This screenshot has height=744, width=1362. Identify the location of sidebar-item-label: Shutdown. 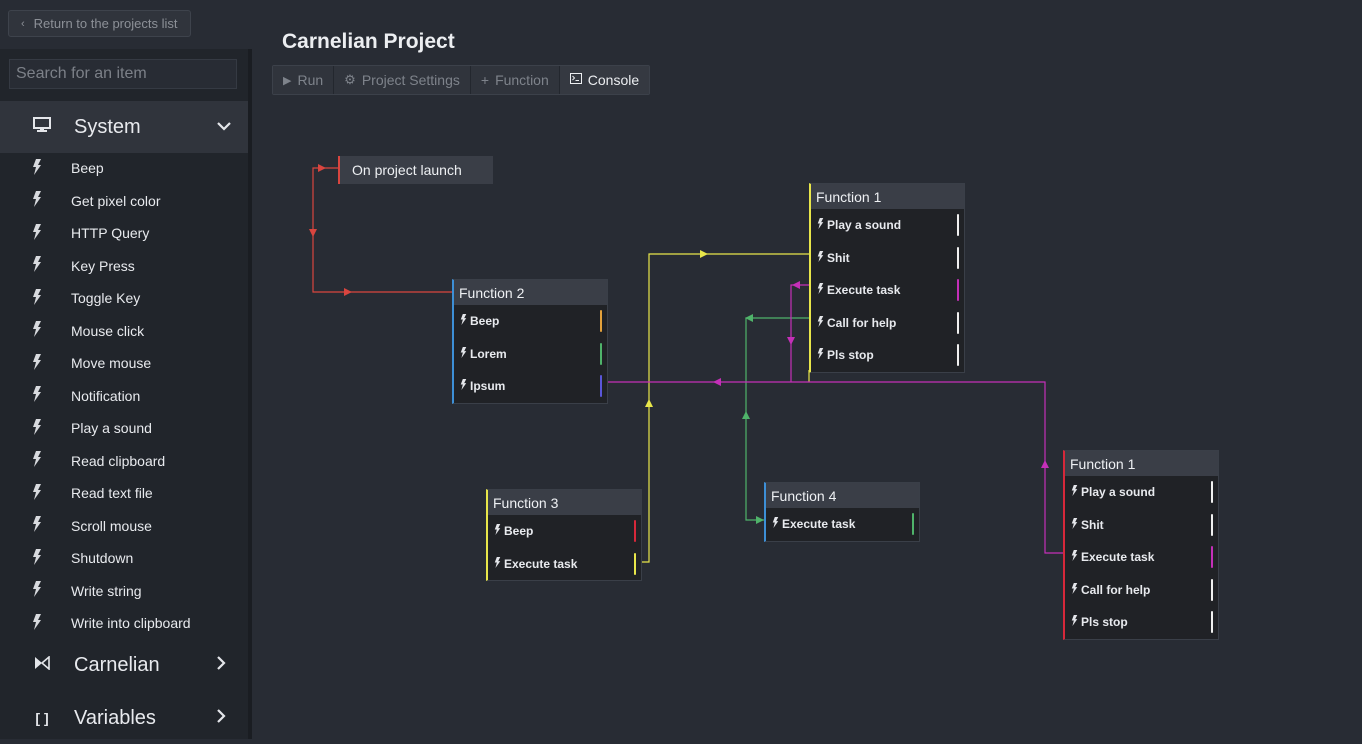
(102, 558).